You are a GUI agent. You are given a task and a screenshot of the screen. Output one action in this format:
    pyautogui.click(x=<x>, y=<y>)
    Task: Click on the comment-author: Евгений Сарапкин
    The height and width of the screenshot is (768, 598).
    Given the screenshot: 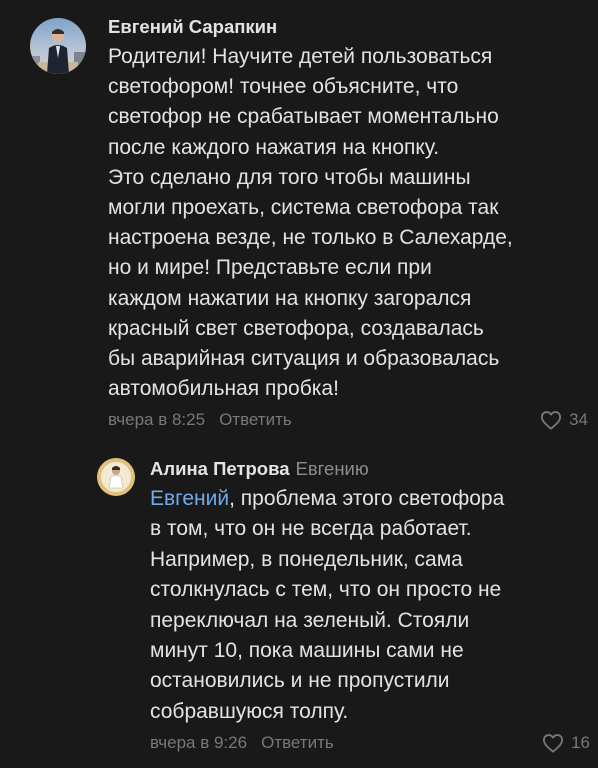 What is the action you would take?
    pyautogui.click(x=348, y=27)
    